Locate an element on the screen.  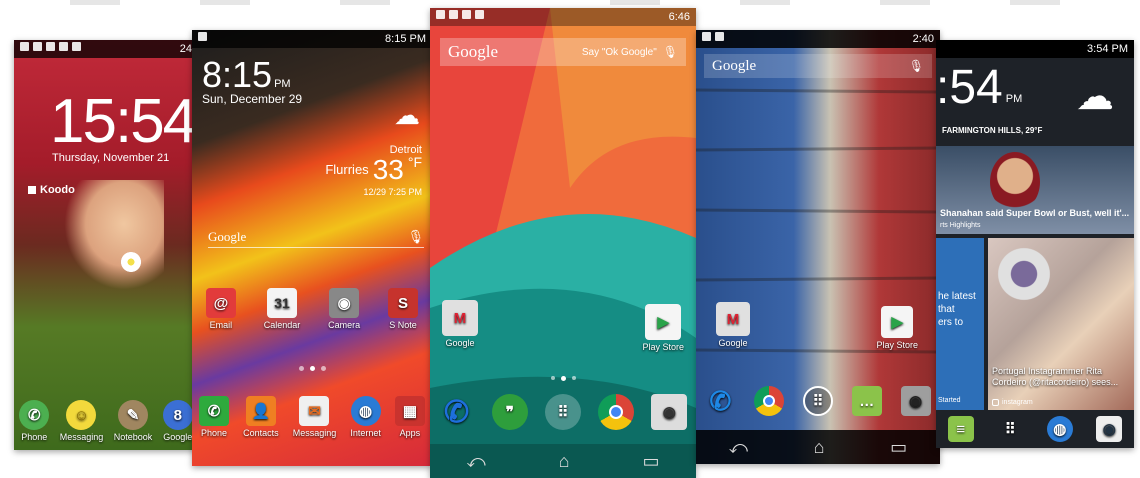
page-indicator is located at coordinates (312, 368).